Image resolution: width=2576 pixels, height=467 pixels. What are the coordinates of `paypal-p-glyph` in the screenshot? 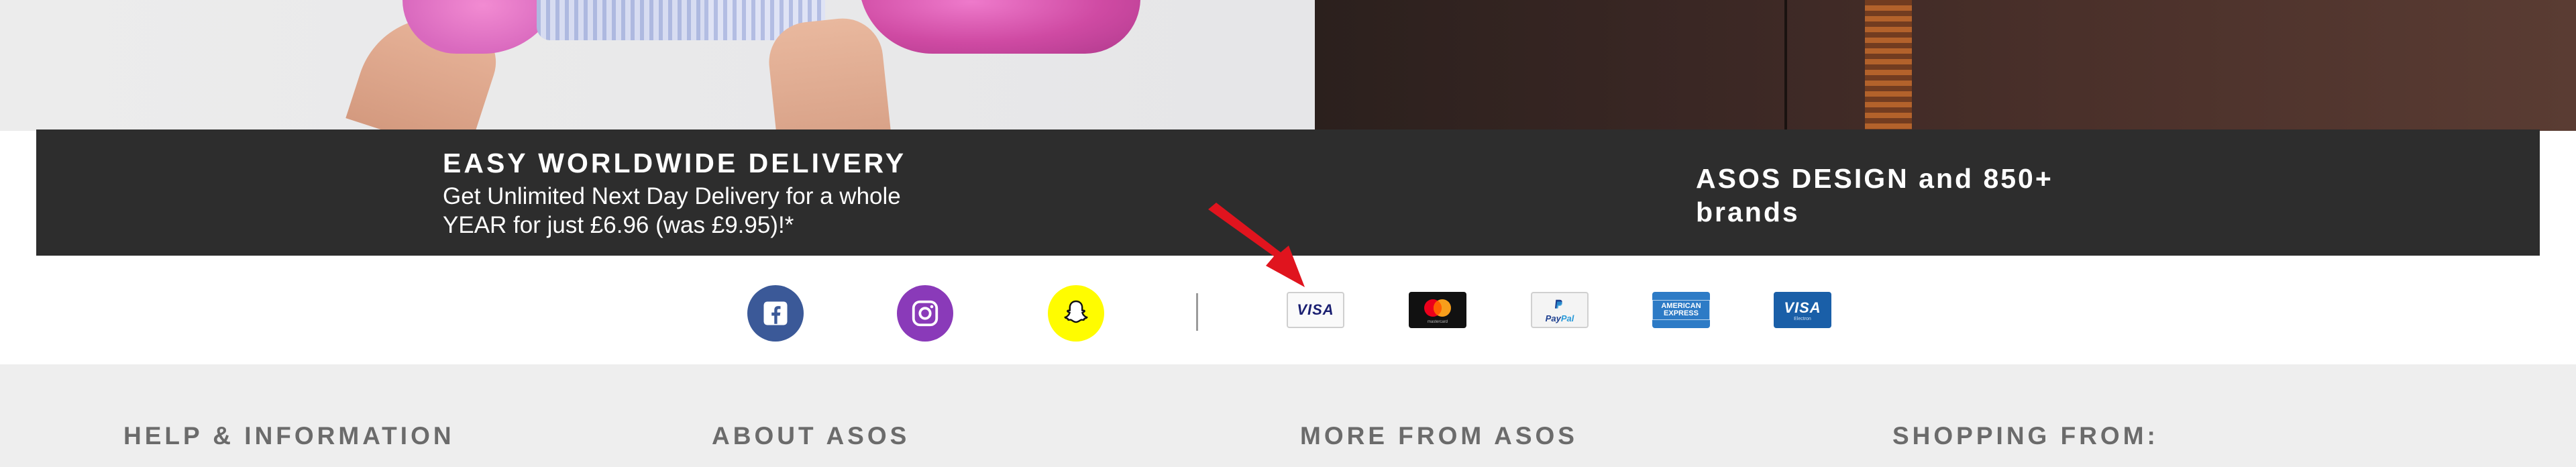 It's located at (1558, 304).